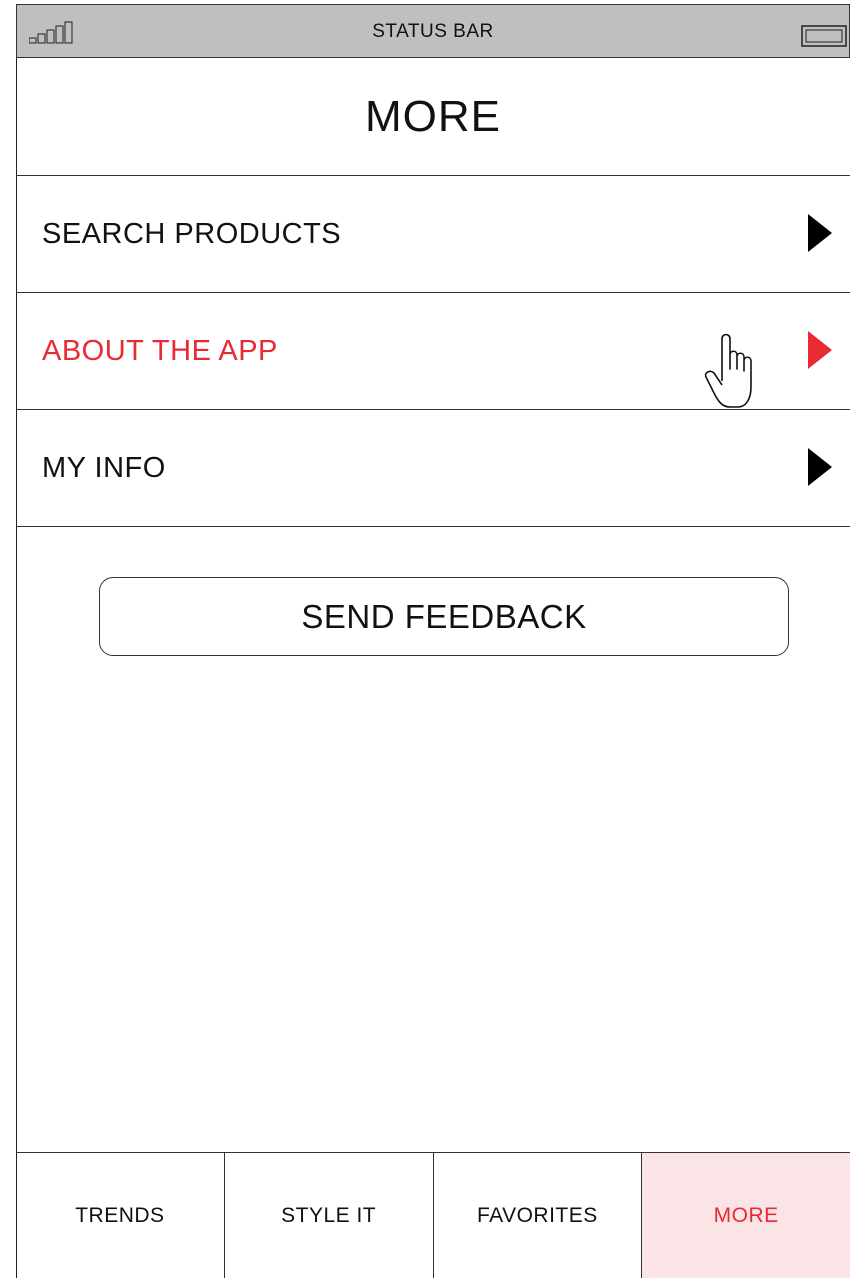 Image resolution: width=850 pixels, height=1278 pixels. What do you see at coordinates (104, 468) in the screenshot?
I see `menu-item-label: MY INFO` at bounding box center [104, 468].